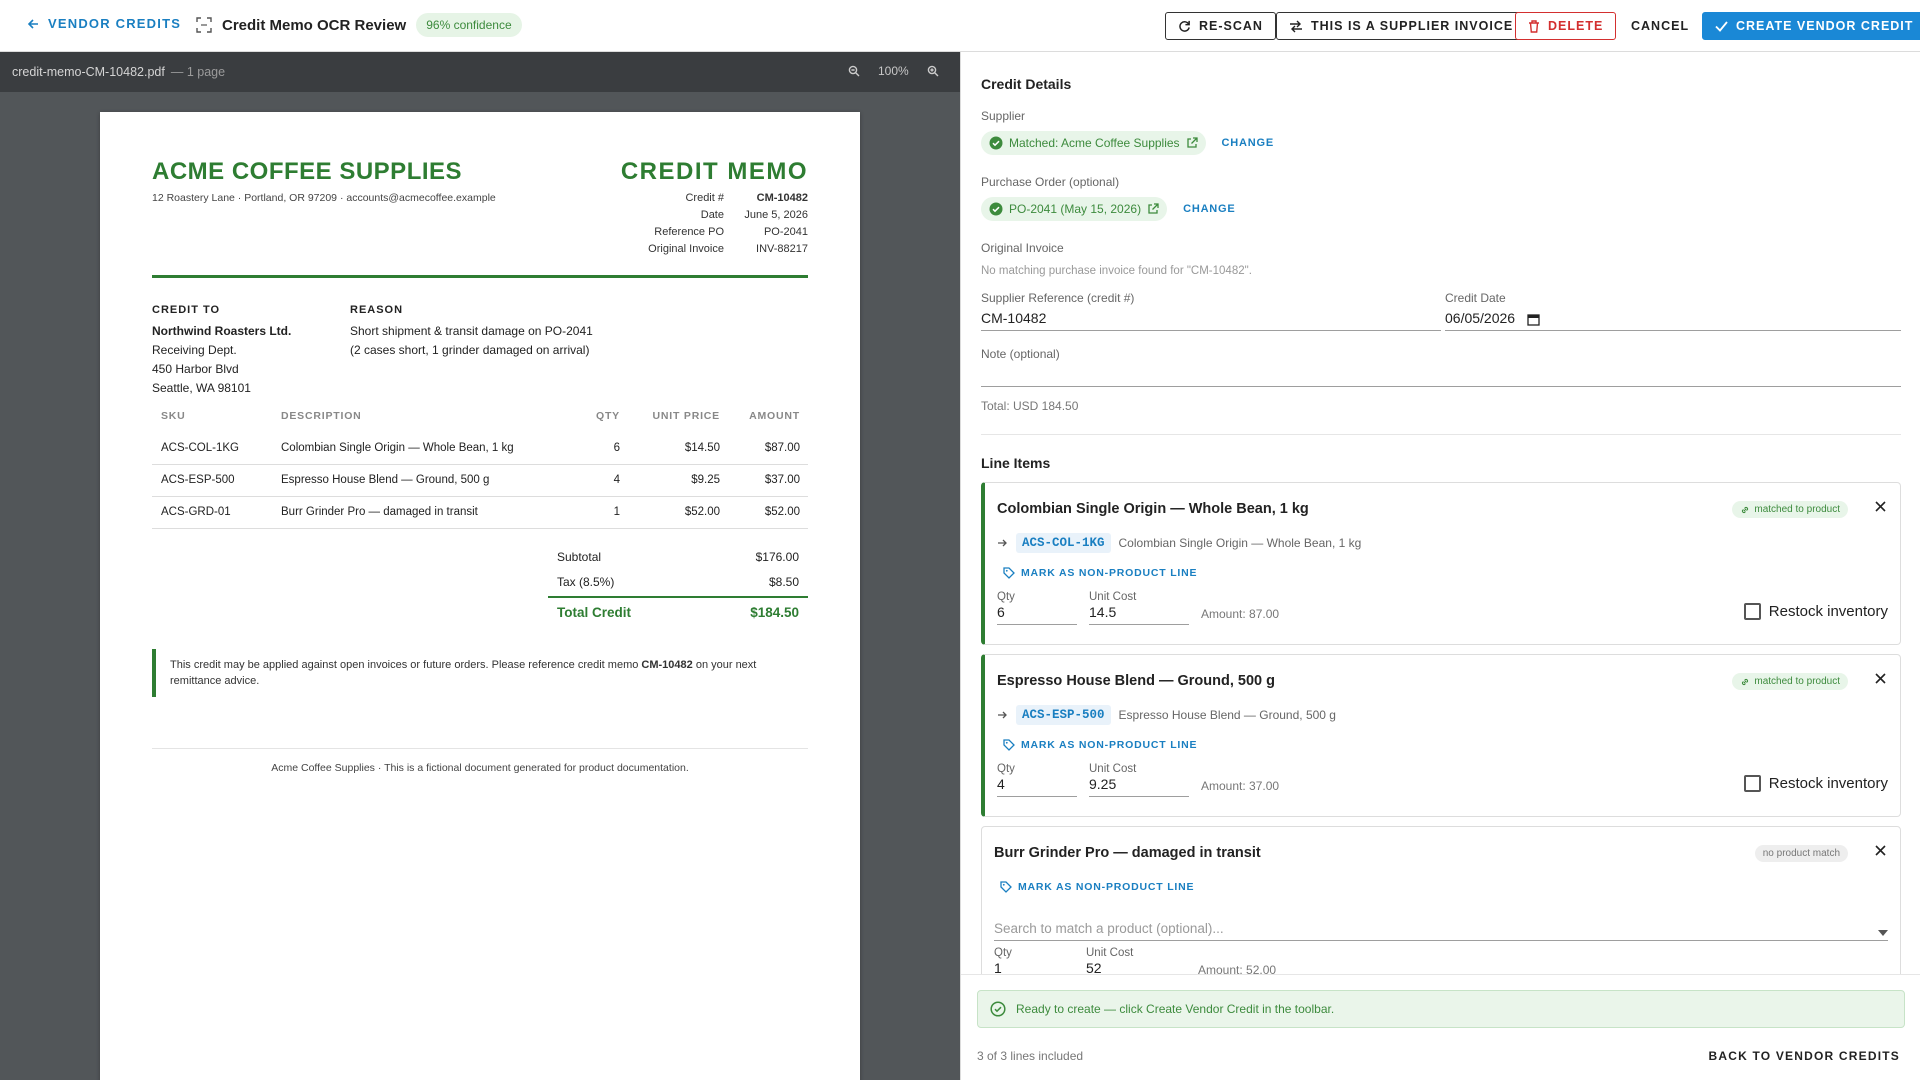 This screenshot has width=1920, height=1080. I want to click on back-link-label: VENDOR CREDITS, so click(115, 23).